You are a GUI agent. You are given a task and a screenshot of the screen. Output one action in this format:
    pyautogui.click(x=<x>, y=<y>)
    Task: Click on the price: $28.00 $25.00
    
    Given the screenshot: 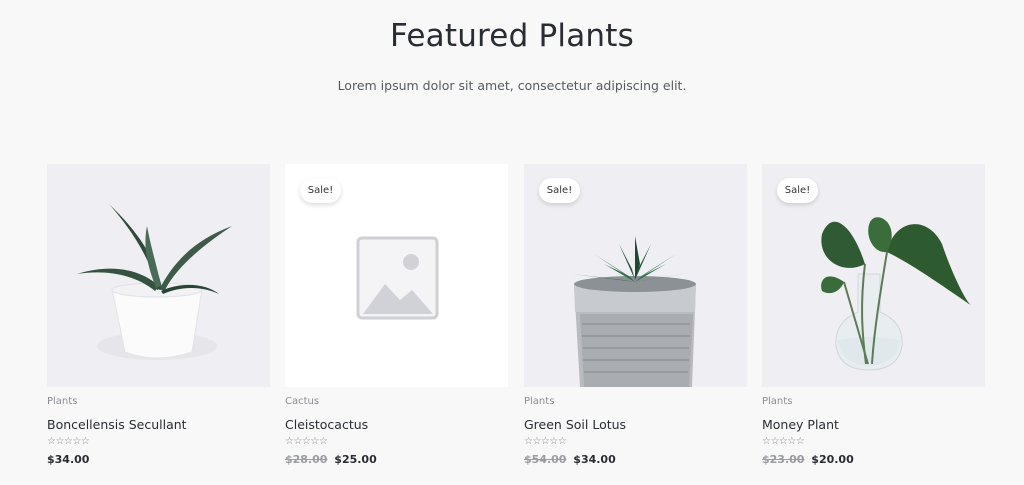 What is the action you would take?
    pyautogui.click(x=331, y=459)
    